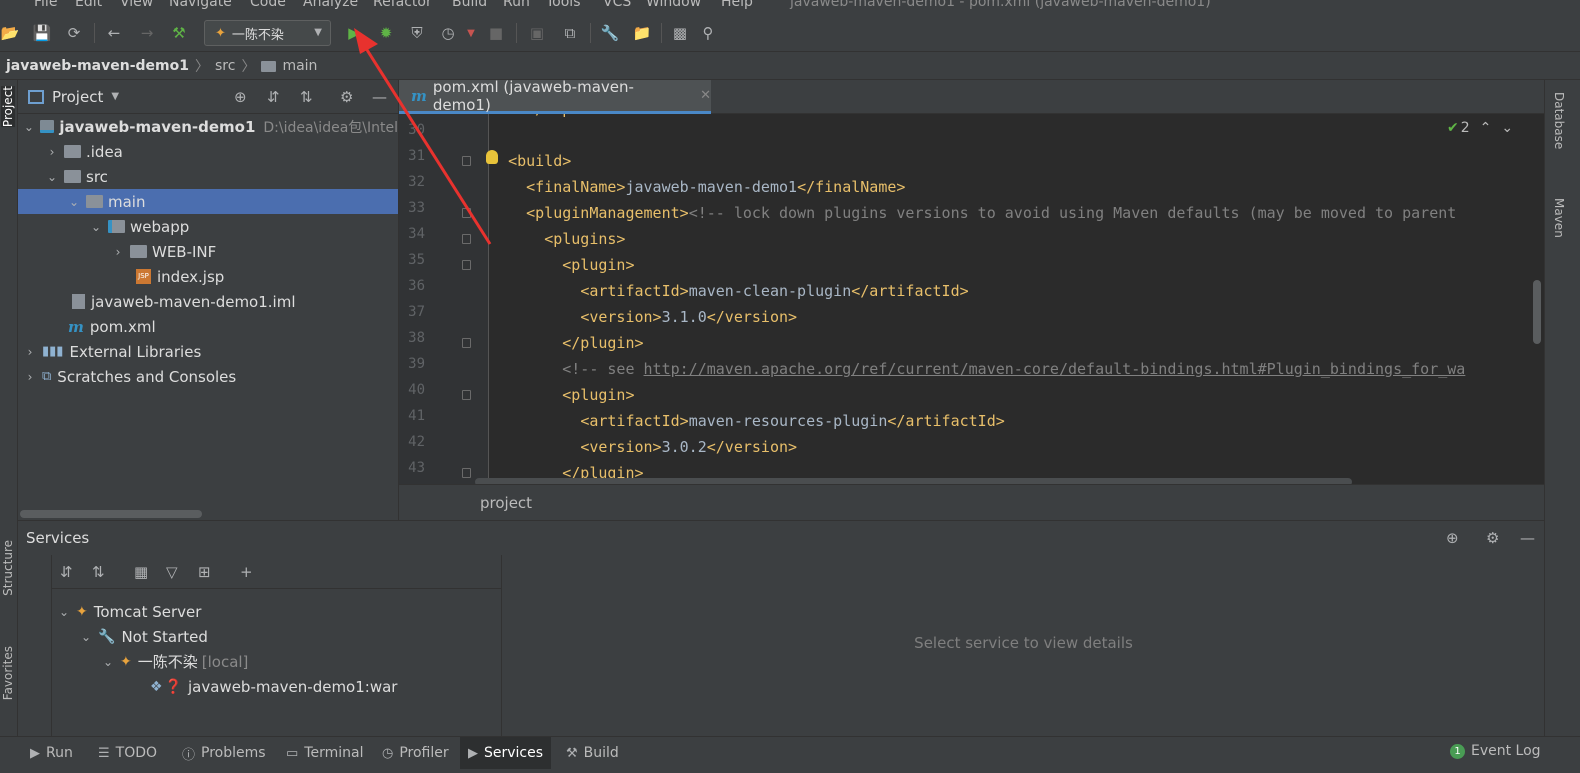 This screenshot has width=1580, height=773. Describe the element at coordinates (330, 5) in the screenshot. I see `menu-analyze: Analyze` at that location.